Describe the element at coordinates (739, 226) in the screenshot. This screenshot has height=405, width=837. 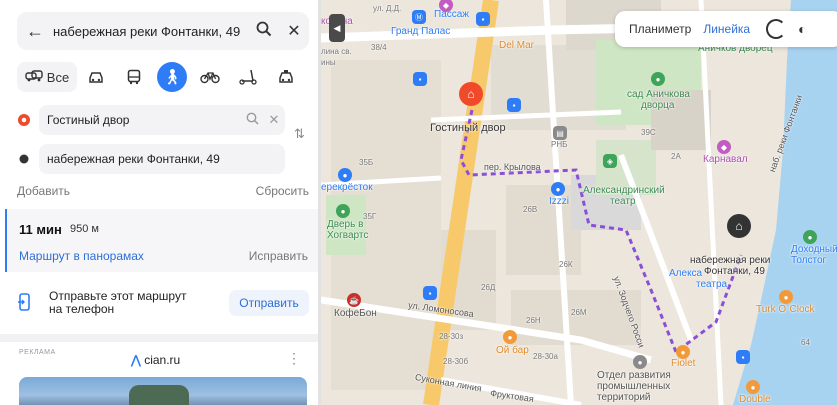
I see `destination-pin-icon: ⌂` at that location.